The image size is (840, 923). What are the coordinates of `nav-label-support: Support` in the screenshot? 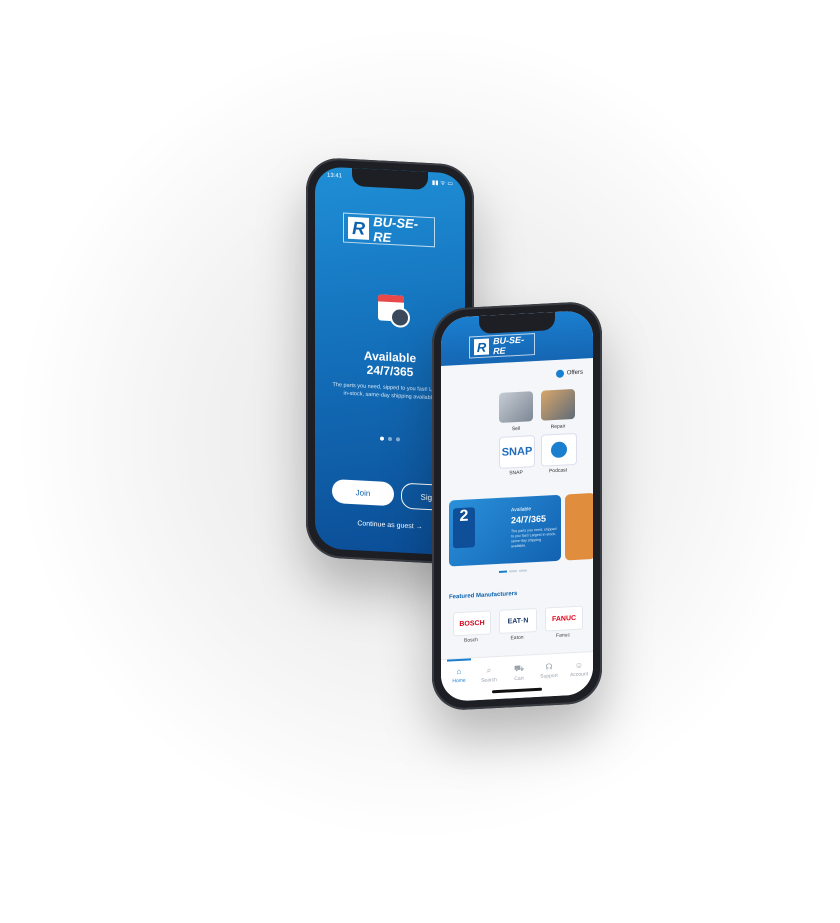 It's located at (549, 676).